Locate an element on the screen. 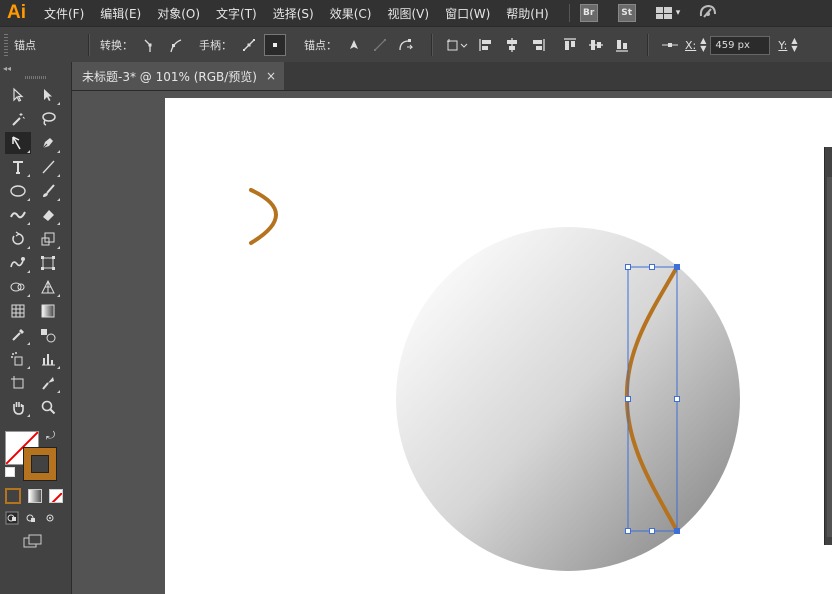 Image resolution: width=832 pixels, height=594 pixels. mesh-tool-icon is located at coordinates (18, 311).